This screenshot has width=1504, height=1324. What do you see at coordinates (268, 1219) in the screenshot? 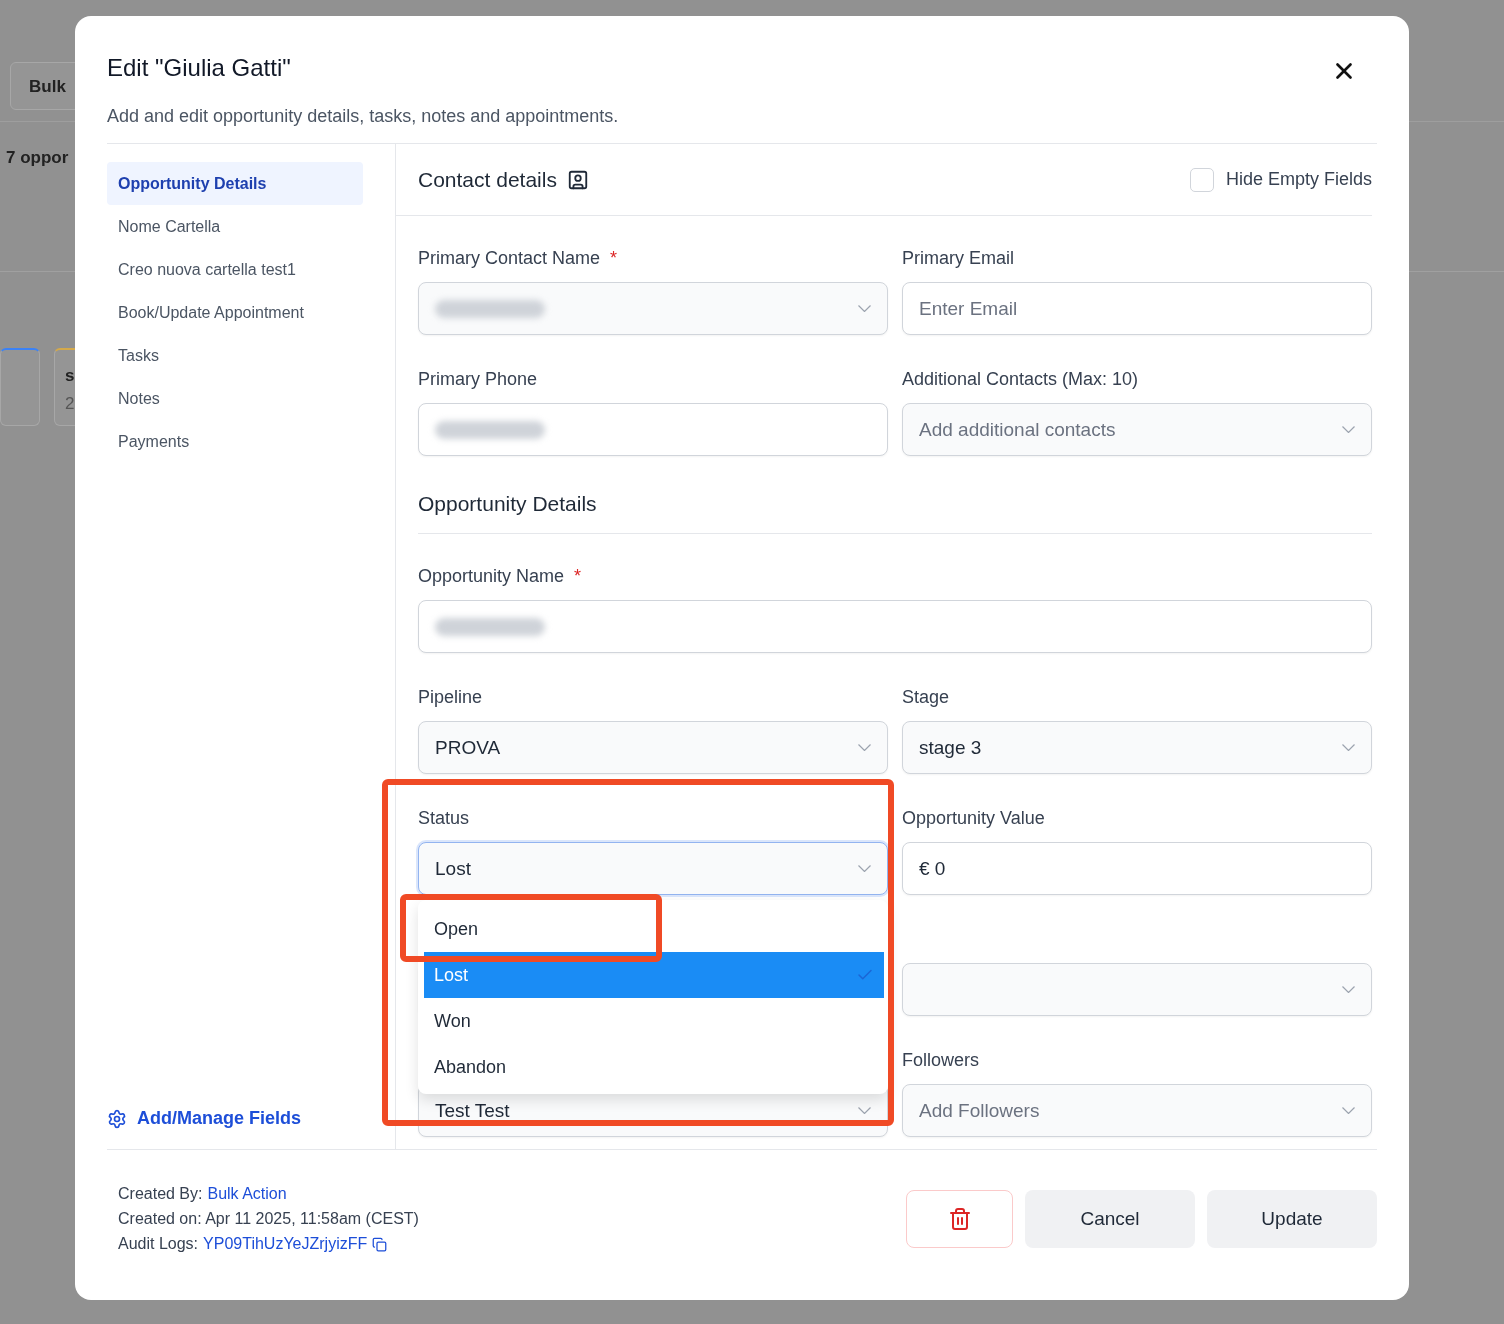
I see `created-on-text: Created on: Apr 11 2025, 11:58am (CEST)` at bounding box center [268, 1219].